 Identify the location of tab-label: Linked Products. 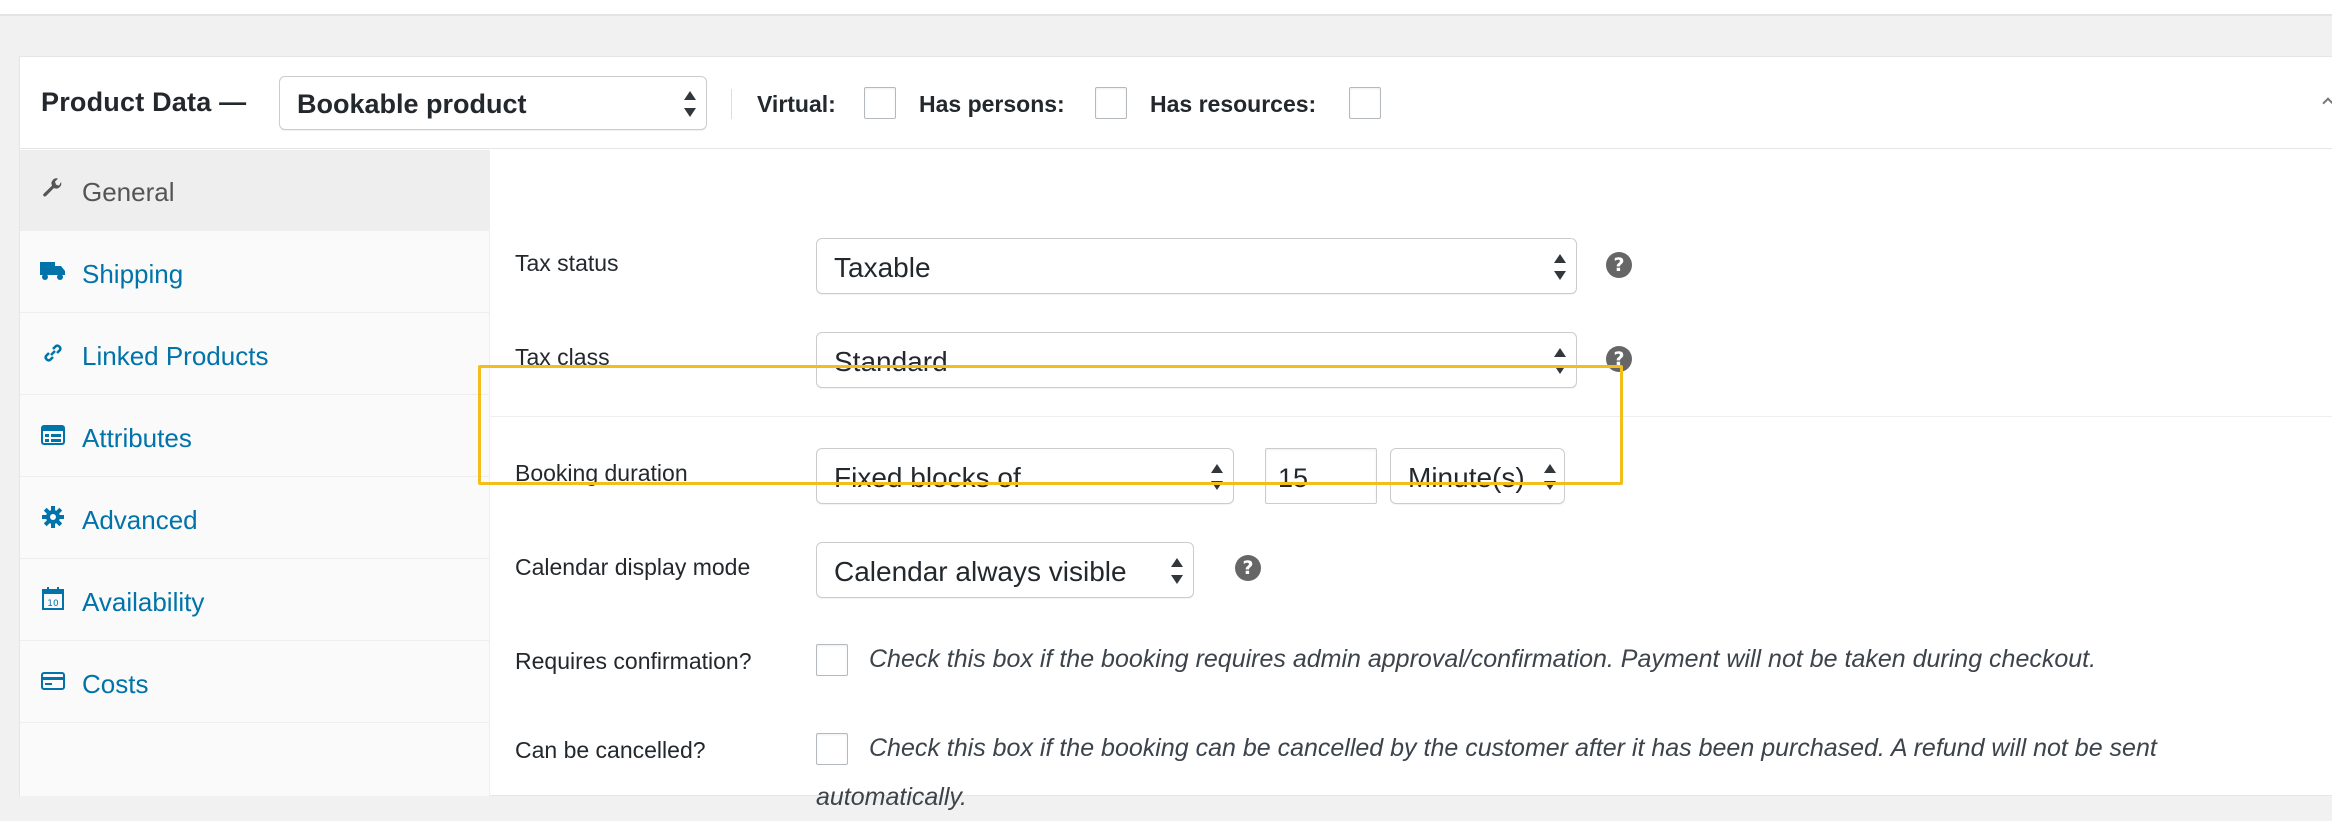
(175, 356).